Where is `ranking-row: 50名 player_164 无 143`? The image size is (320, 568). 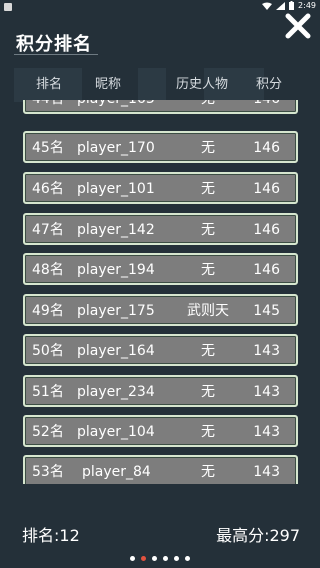
ranking-row: 50名 player_164 无 143 is located at coordinates (160, 350).